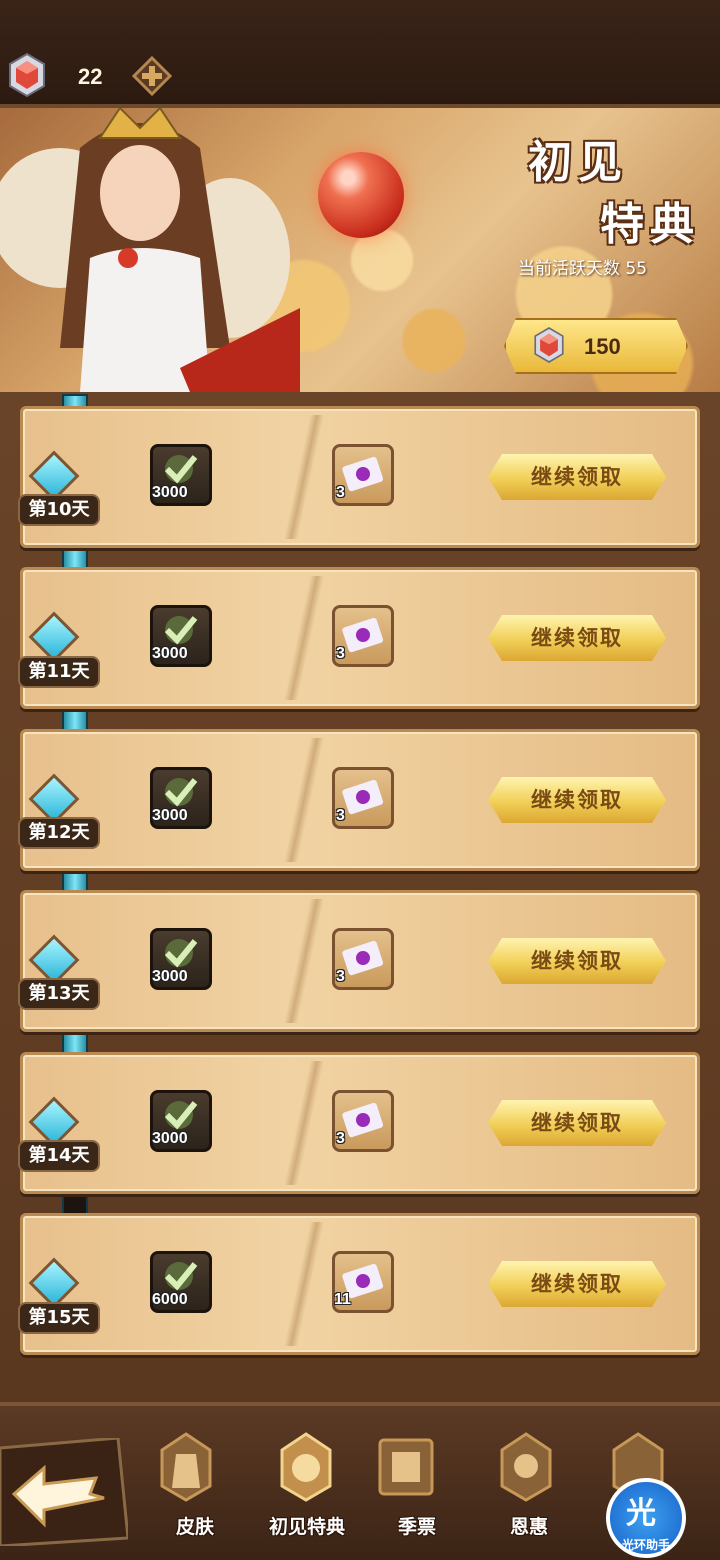  I want to click on nav-season-pass: 季票, so click(417, 1525).